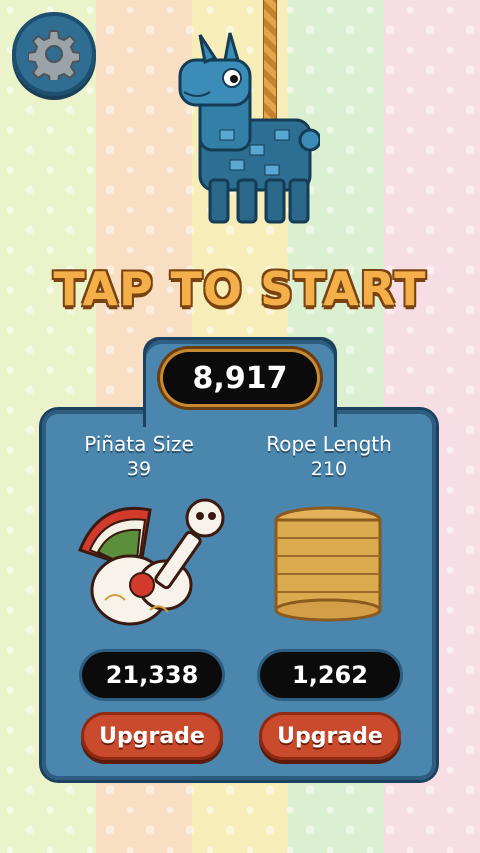 This screenshot has height=853, width=480. I want to click on pinata-guitar-icon, so click(151, 562).